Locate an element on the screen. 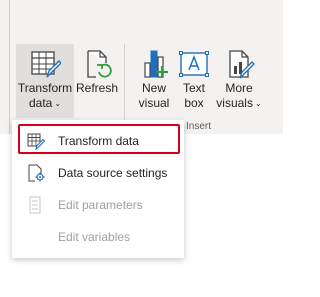 The width and height of the screenshot is (320, 297). text-box-icon is located at coordinates (194, 64).